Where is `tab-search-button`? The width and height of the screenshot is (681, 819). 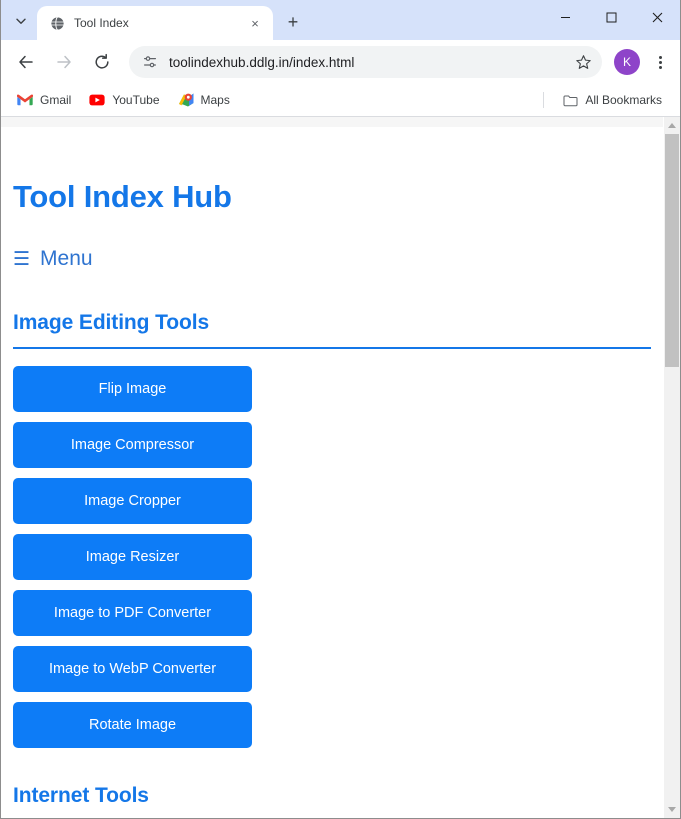
tab-search-button is located at coordinates (21, 21).